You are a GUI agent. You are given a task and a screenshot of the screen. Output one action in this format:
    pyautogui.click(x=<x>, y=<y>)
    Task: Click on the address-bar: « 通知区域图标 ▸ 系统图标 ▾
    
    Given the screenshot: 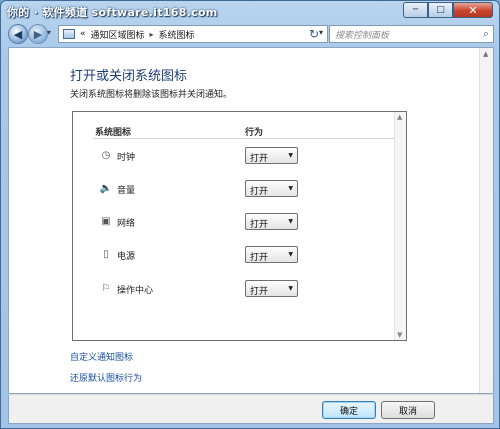 What is the action you would take?
    pyautogui.click(x=193, y=34)
    